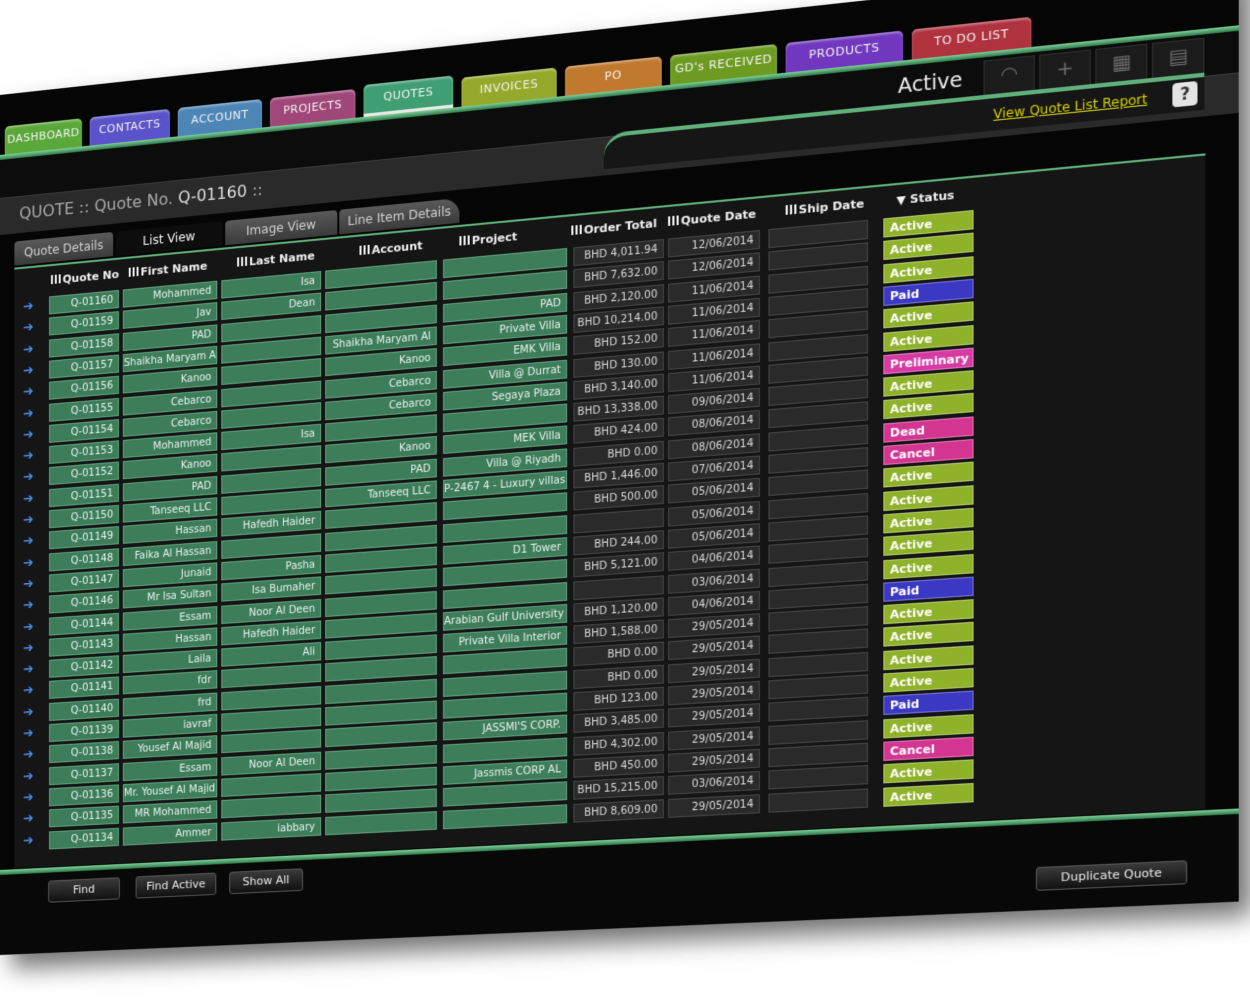 The height and width of the screenshot is (1000, 1250). I want to click on cell-quote: Q-01134, so click(84, 838).